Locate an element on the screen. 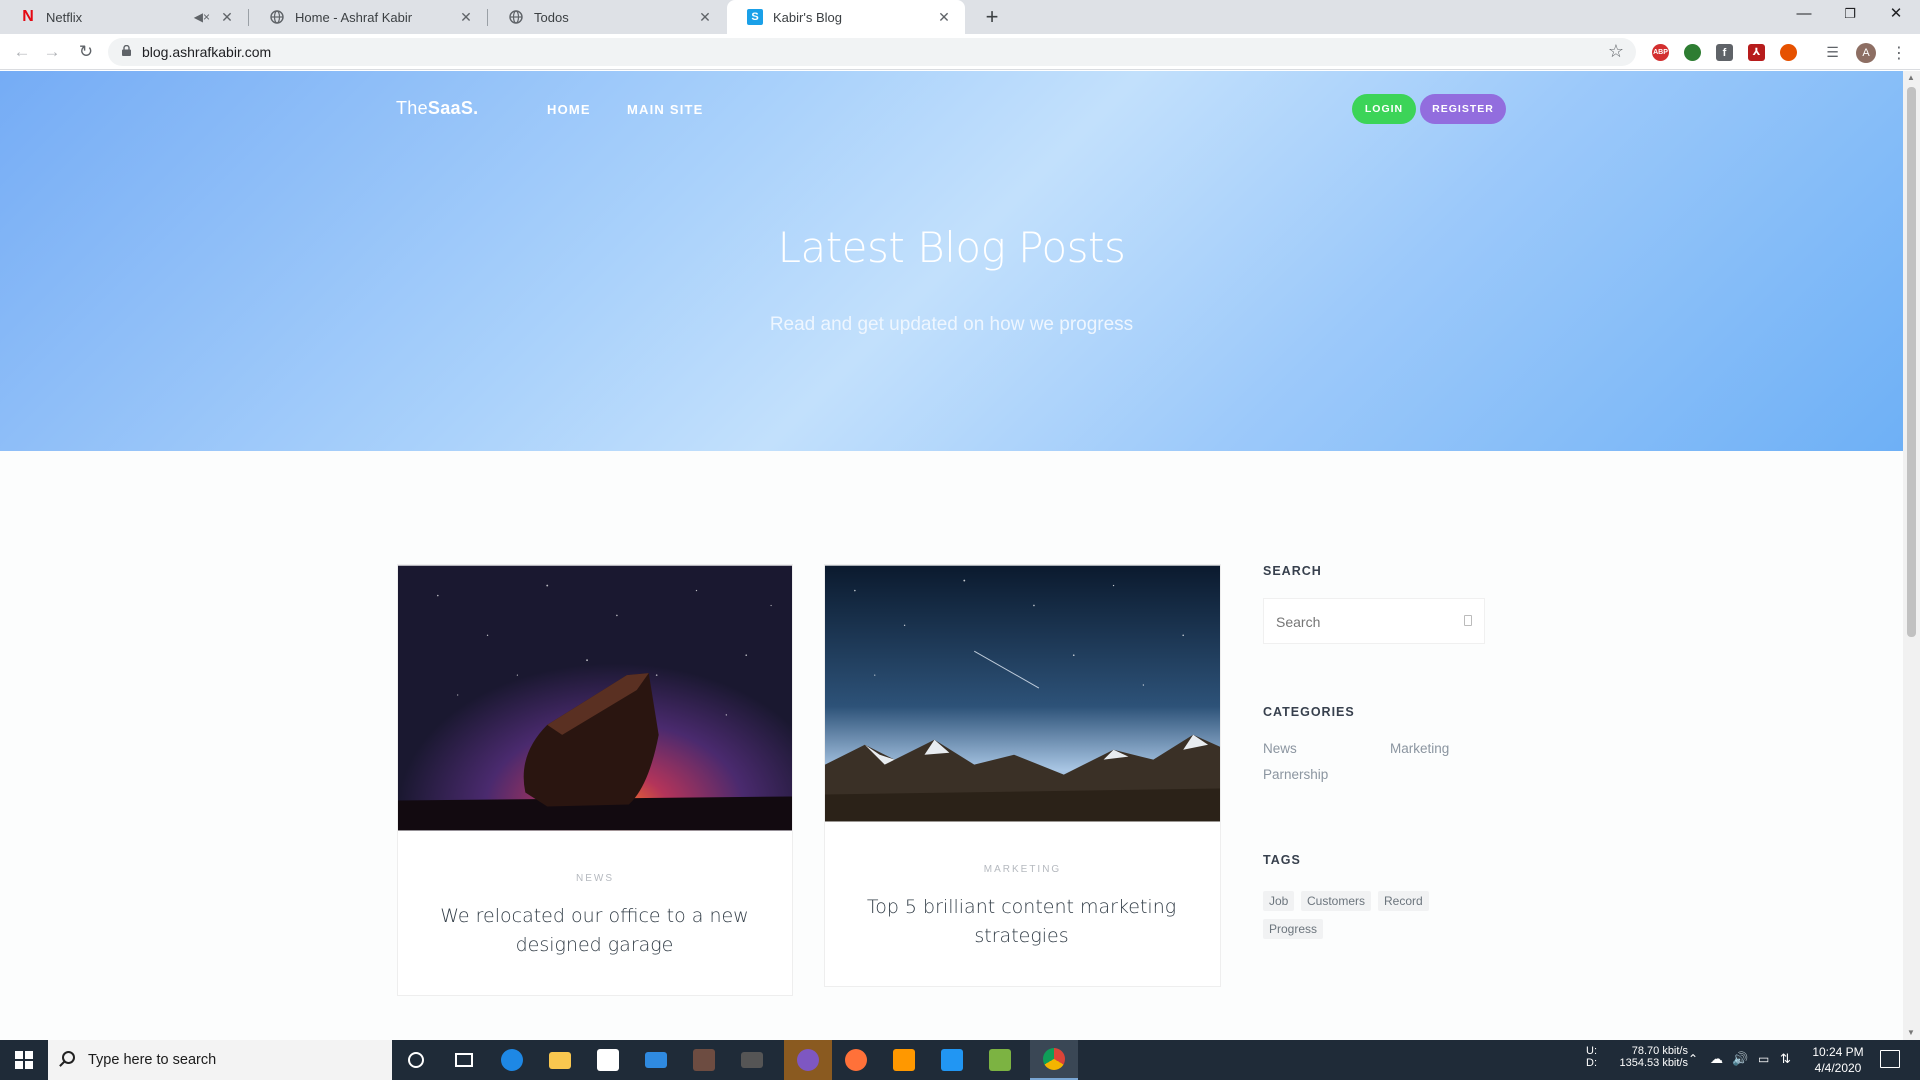 Image resolution: width=1920 pixels, height=1080 pixels. sublime-text-icon is located at coordinates (904, 1060).